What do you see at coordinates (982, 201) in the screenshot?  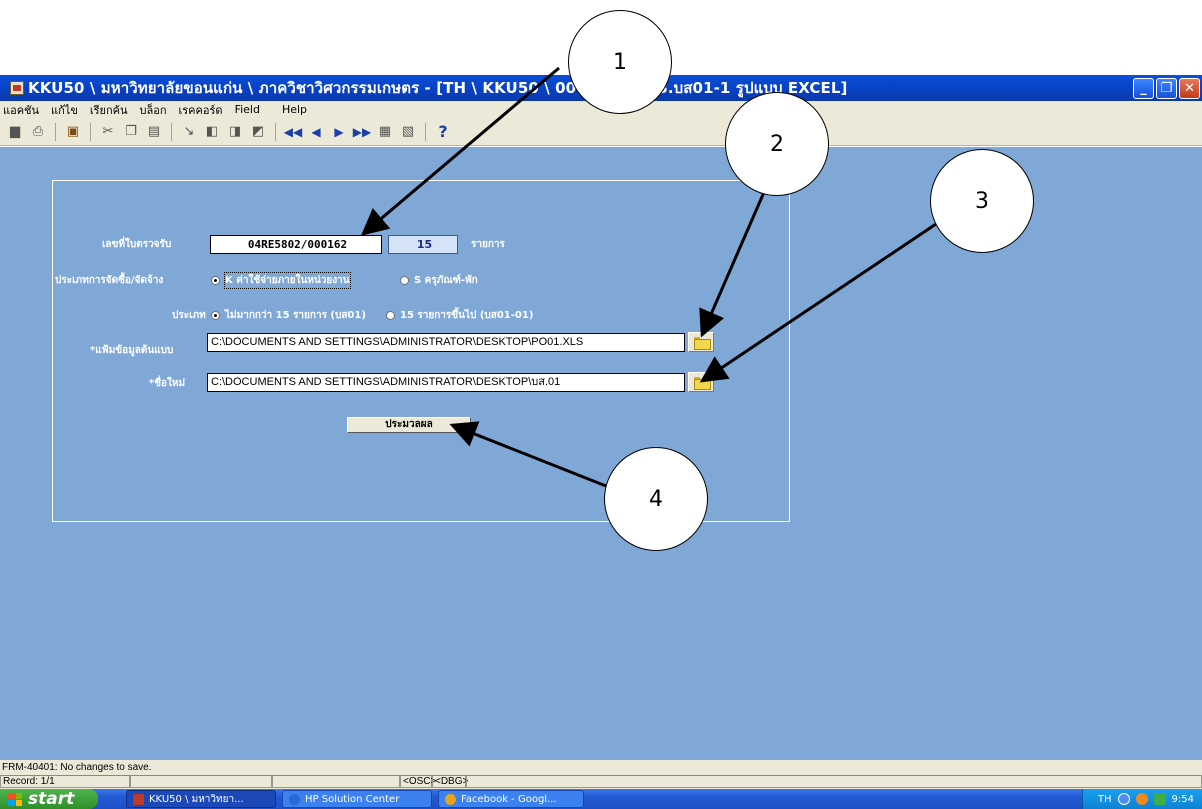 I see `callout-3: 3` at bounding box center [982, 201].